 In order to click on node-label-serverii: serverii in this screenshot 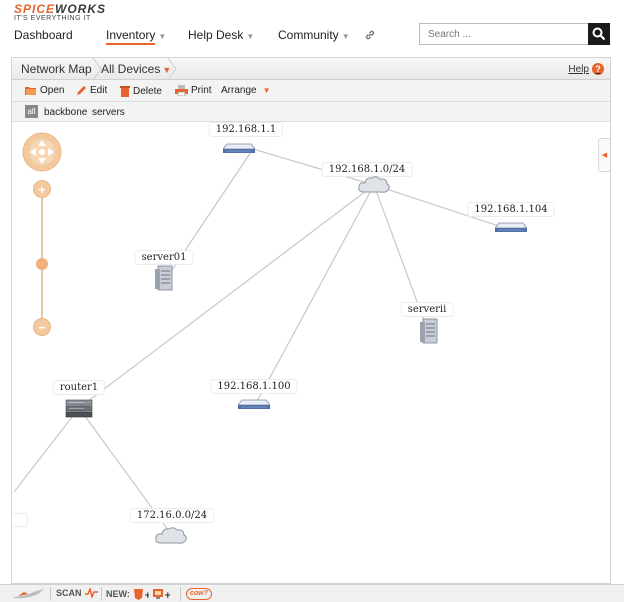, I will do `click(427, 309)`.